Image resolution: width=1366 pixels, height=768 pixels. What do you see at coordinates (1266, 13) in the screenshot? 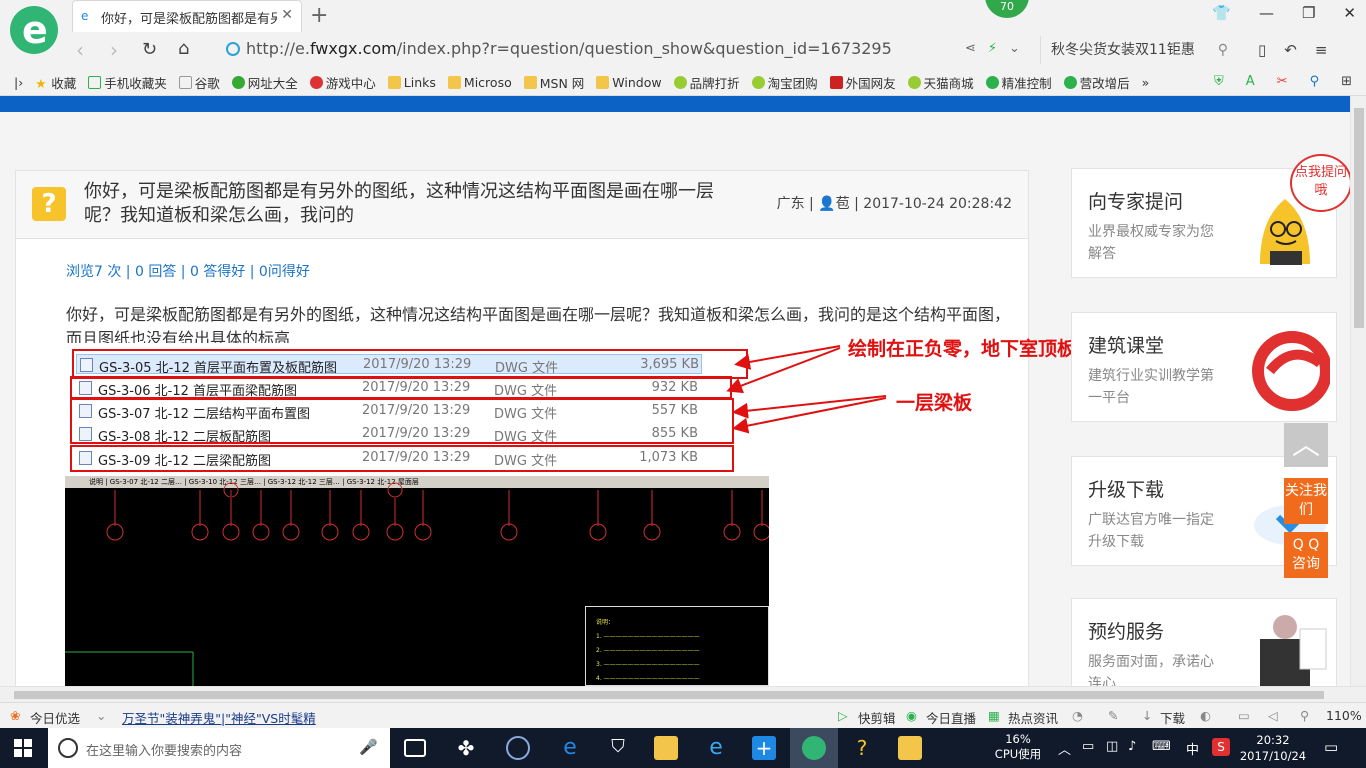
I see `minimize-button: —` at bounding box center [1266, 13].